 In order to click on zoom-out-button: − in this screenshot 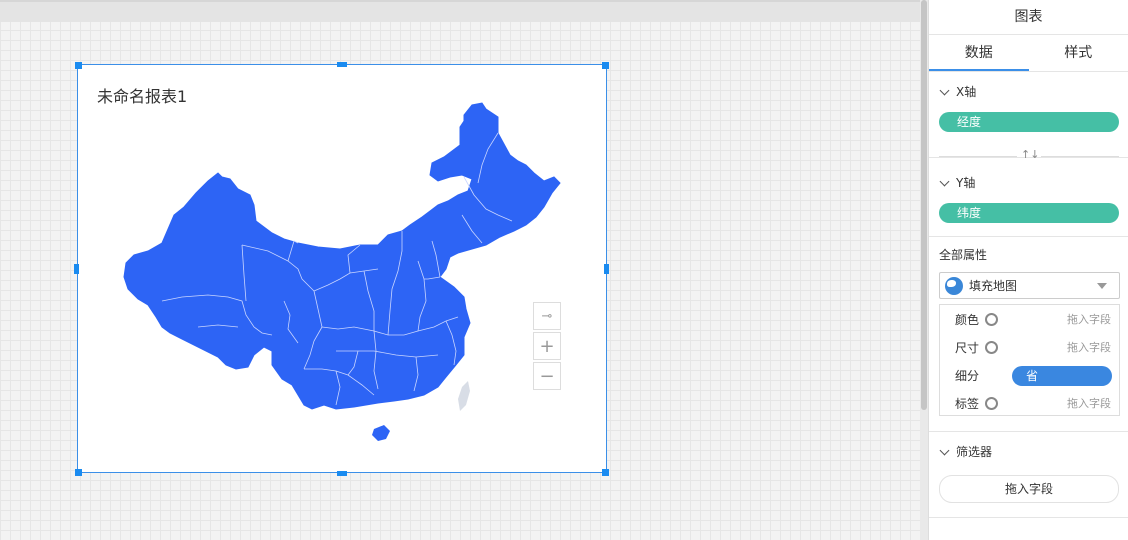, I will do `click(547, 376)`.